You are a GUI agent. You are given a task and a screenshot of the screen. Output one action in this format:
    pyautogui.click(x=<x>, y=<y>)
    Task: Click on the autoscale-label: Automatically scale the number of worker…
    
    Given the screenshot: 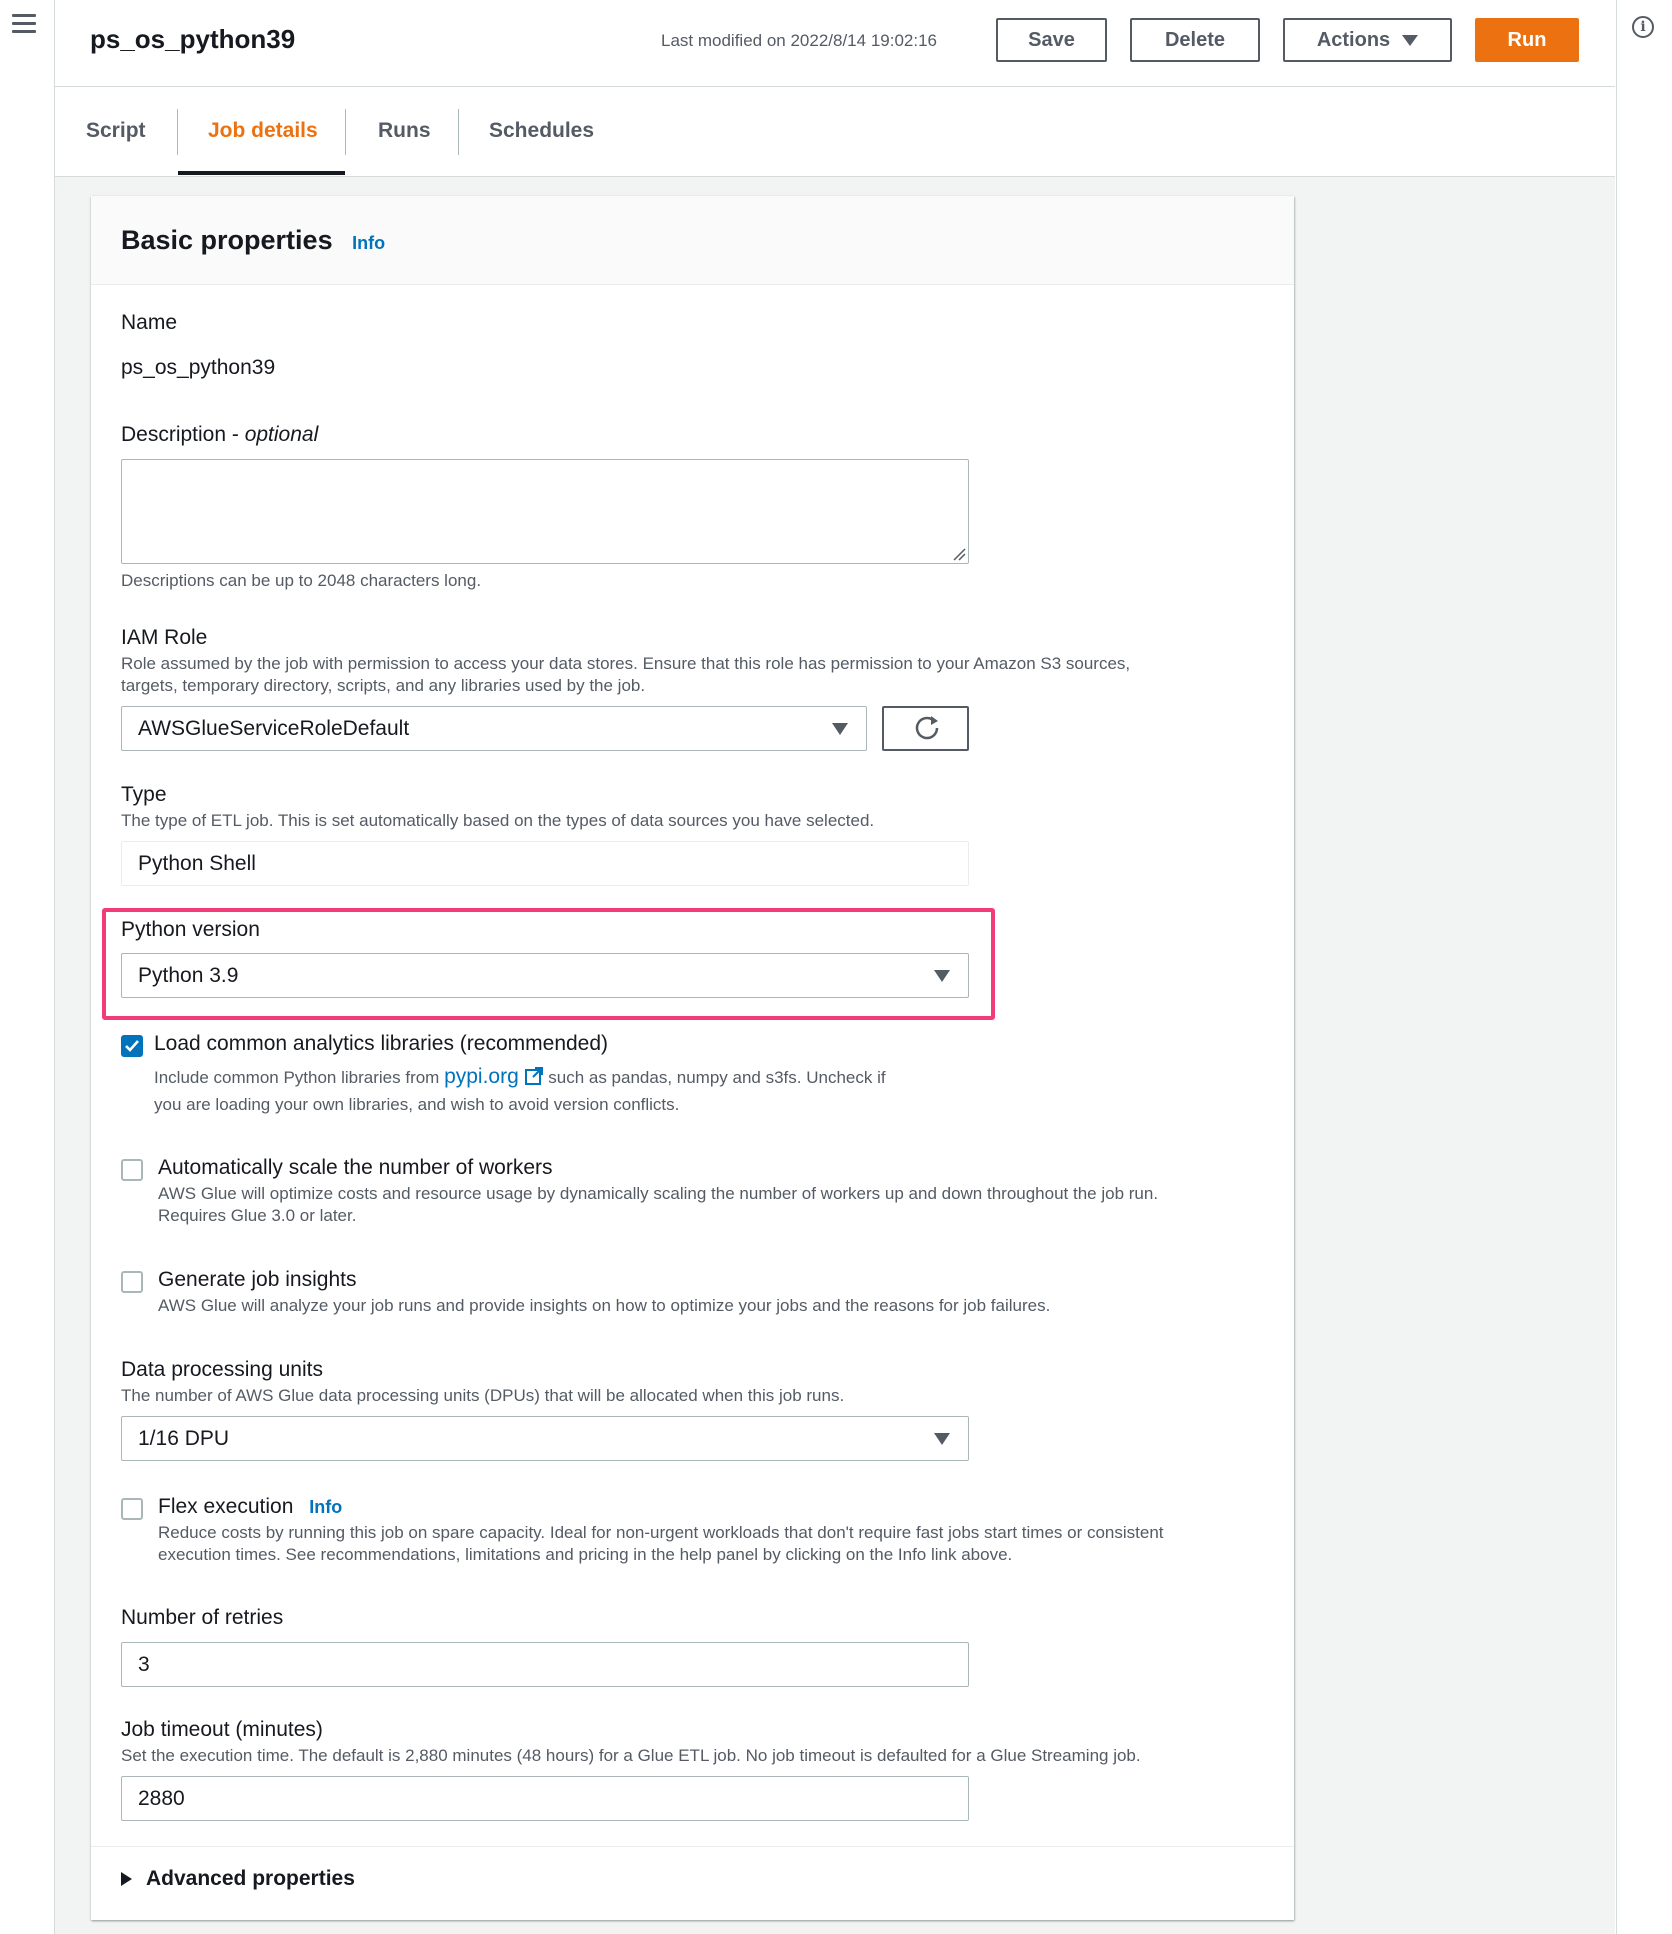 What is the action you would take?
    pyautogui.click(x=355, y=1167)
    